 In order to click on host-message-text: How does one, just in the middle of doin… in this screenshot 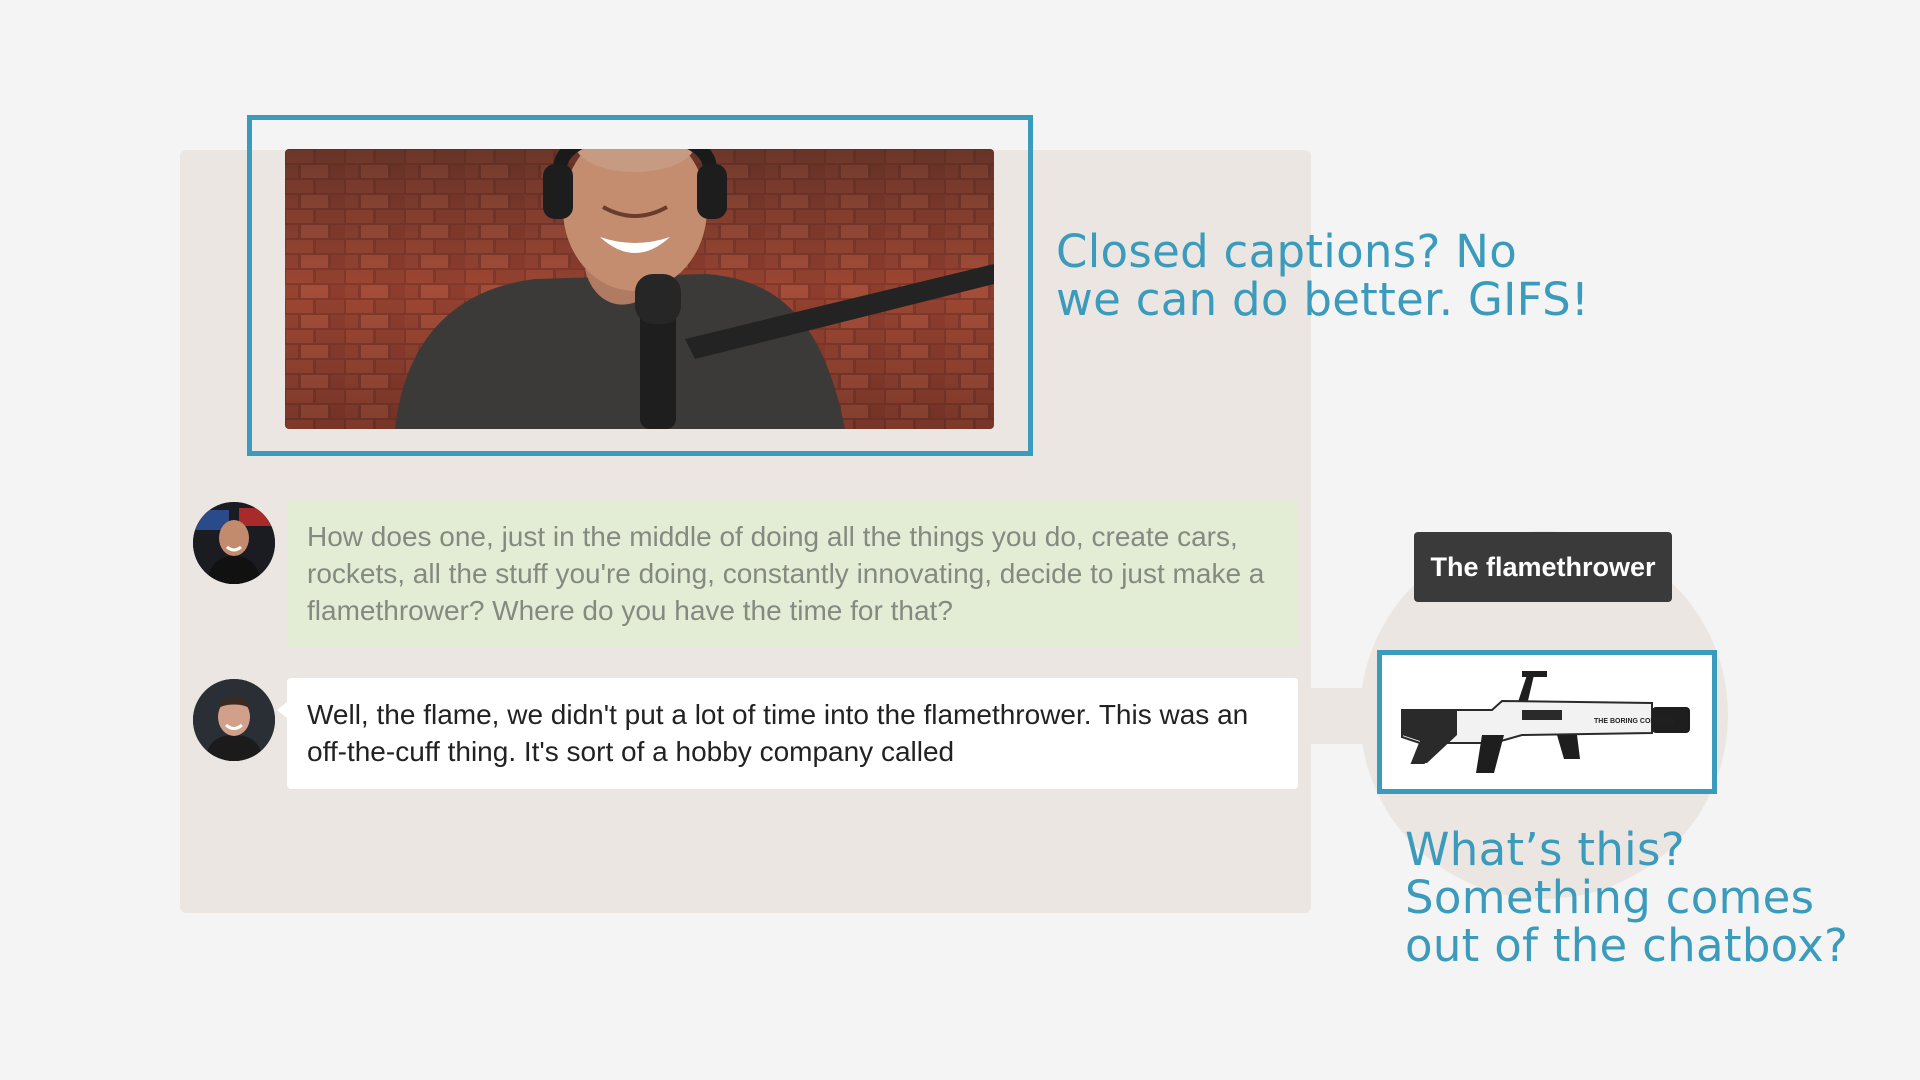, I will do `click(786, 573)`.